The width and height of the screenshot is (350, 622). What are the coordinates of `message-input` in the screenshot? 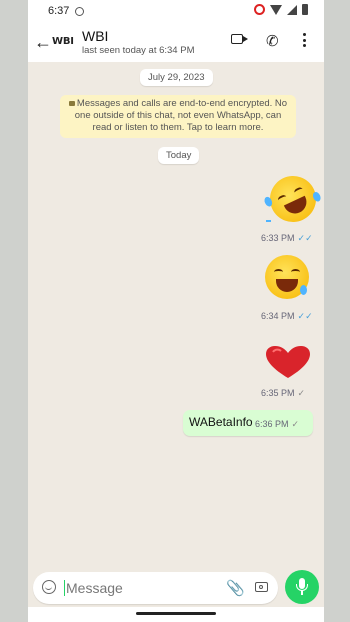 It's located at (136, 588).